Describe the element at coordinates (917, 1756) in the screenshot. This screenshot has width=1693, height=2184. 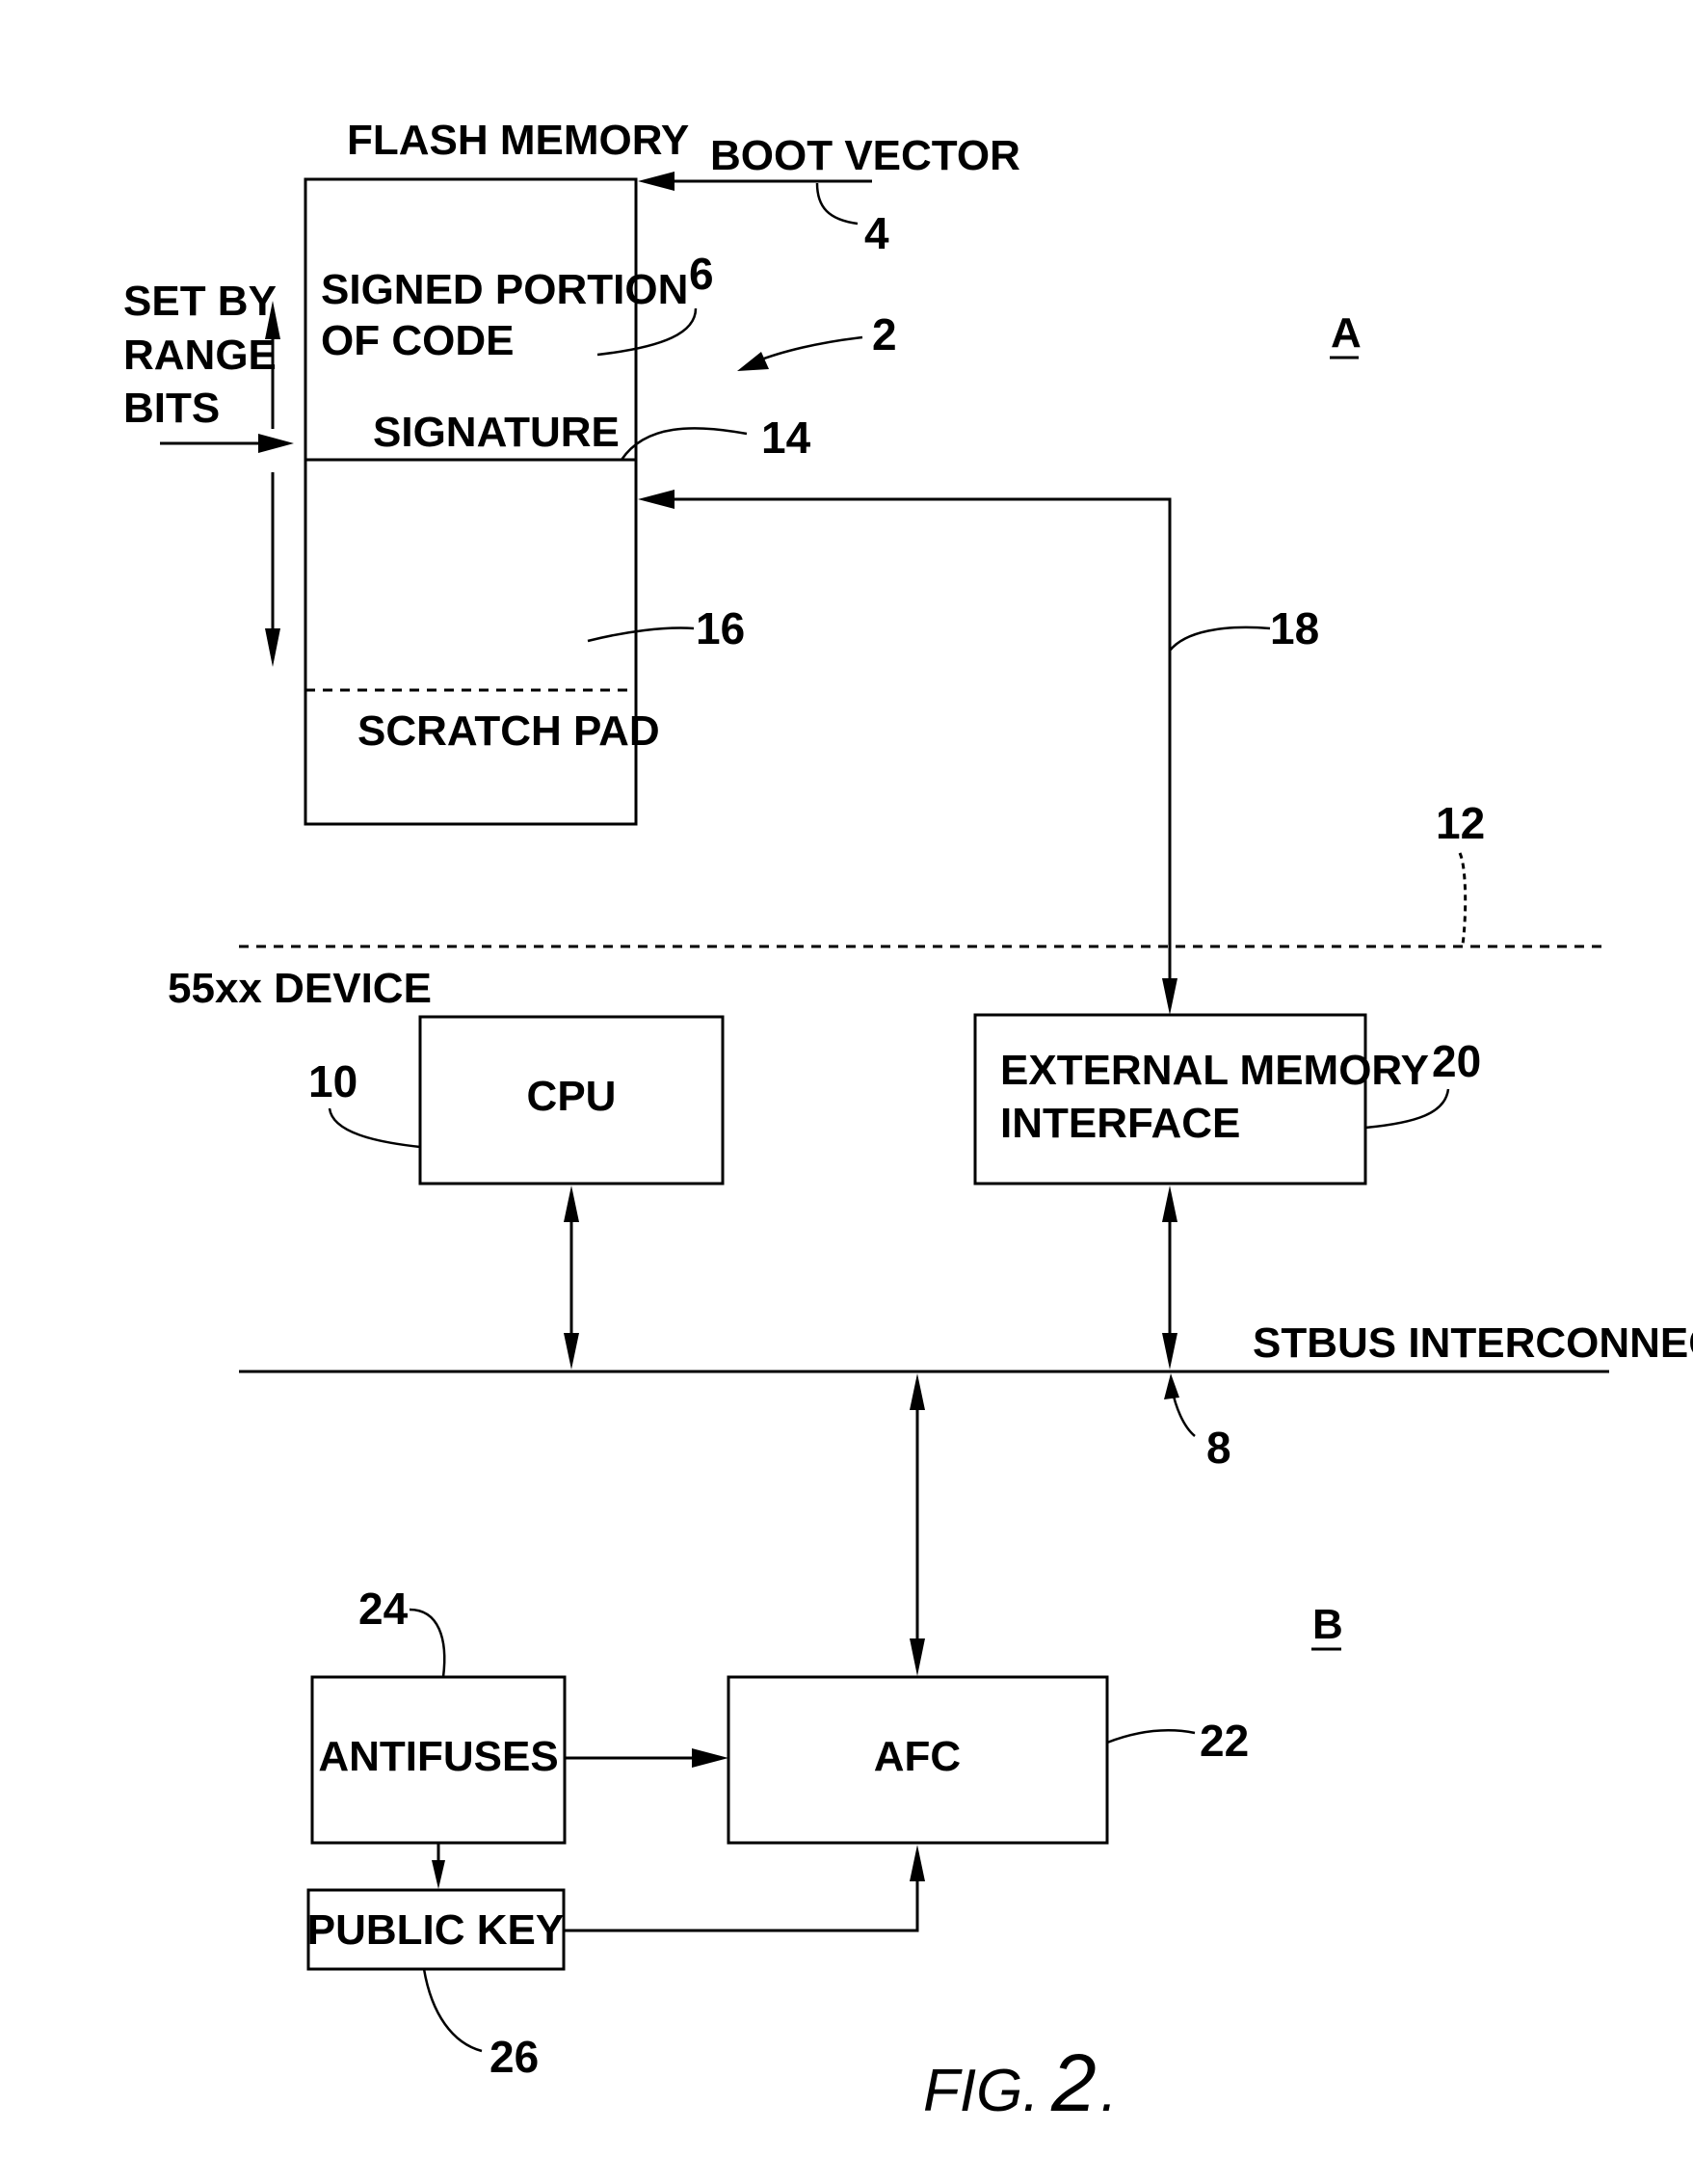
I see `afc-label: AFC` at that location.